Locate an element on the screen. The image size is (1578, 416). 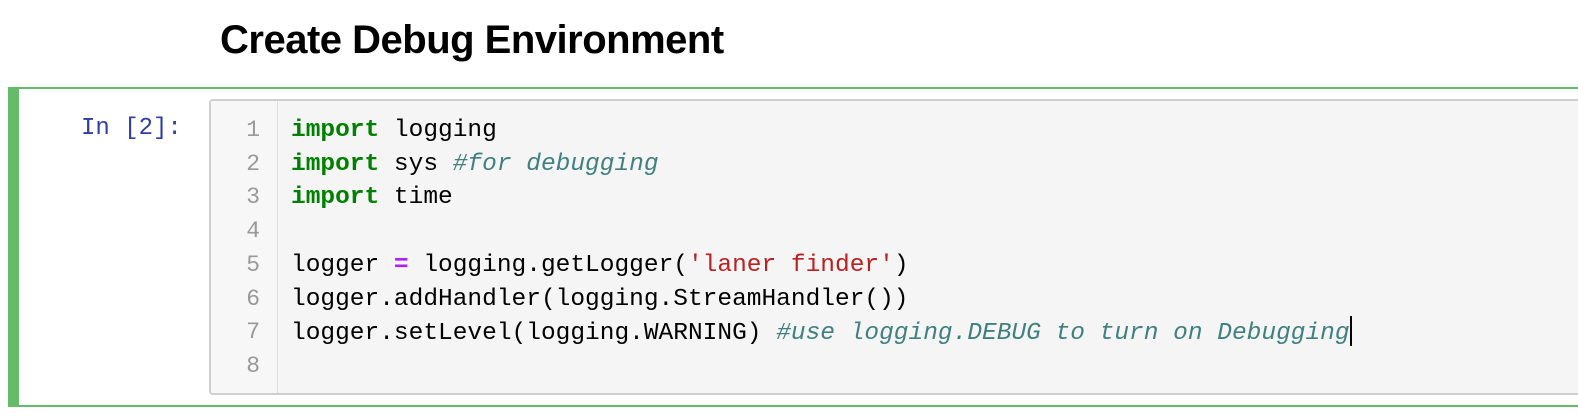
line-number: 5 is located at coordinates (253, 264).